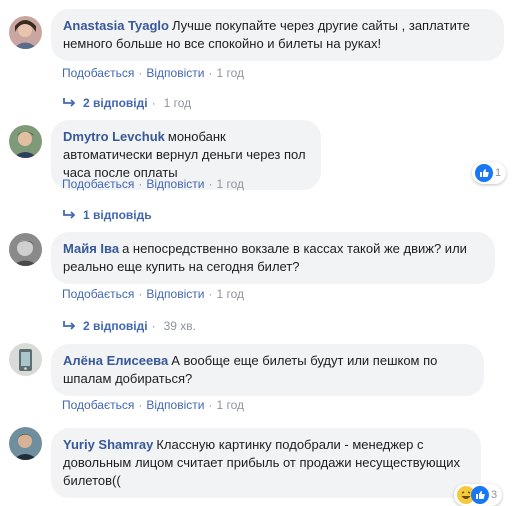 The width and height of the screenshot is (529, 506). I want to click on comment-author: Dmytro Levchuk, so click(114, 136).